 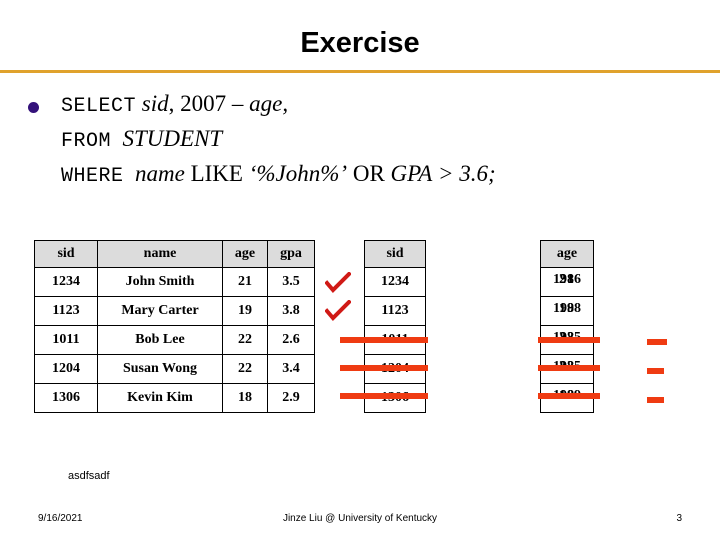 What do you see at coordinates (66, 398) in the screenshot?
I see `cell-sid: 1306` at bounding box center [66, 398].